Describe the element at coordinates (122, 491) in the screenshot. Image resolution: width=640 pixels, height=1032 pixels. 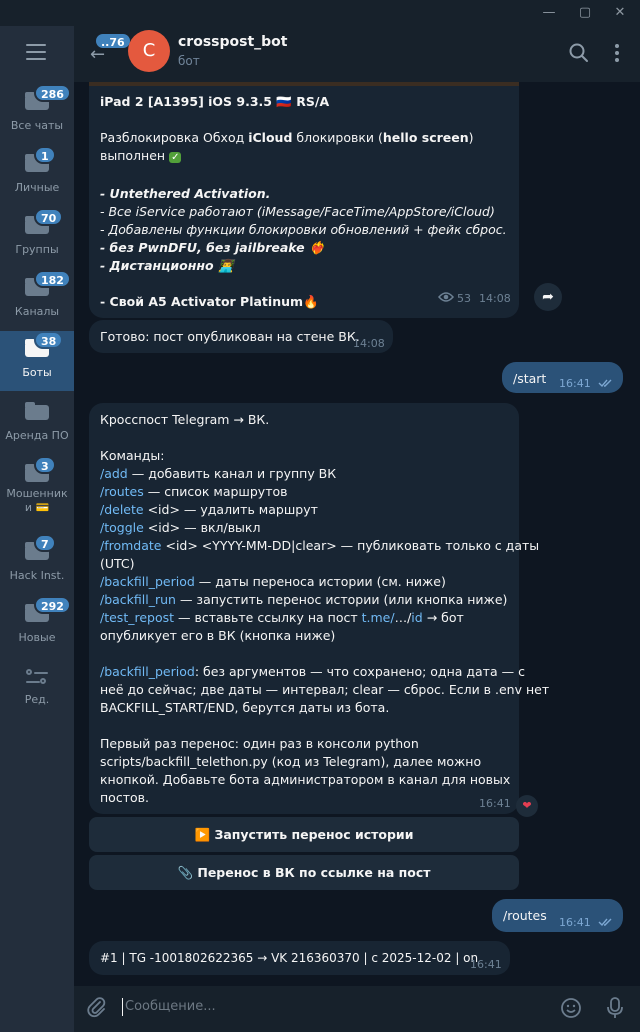
I see `command-link: /routes` at that location.